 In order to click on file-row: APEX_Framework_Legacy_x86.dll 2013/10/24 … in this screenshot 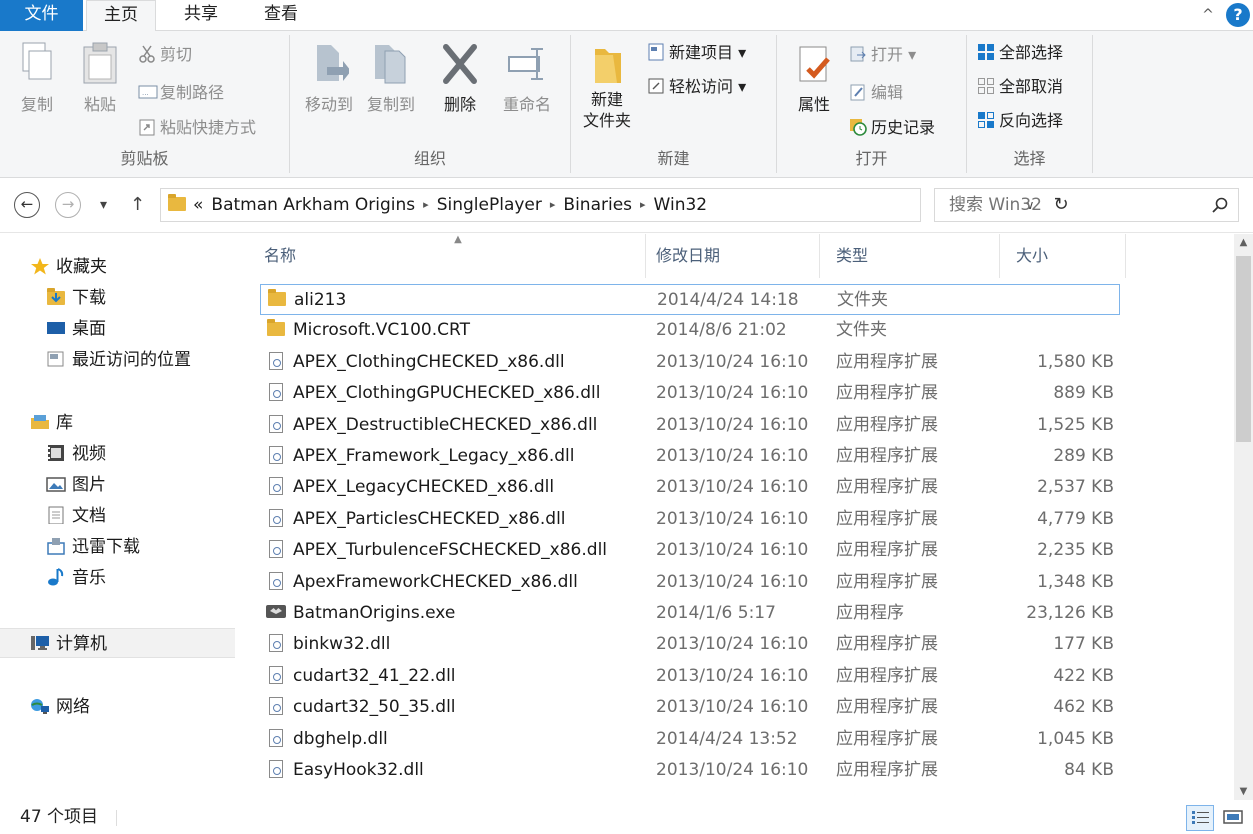, I will do `click(690, 456)`.